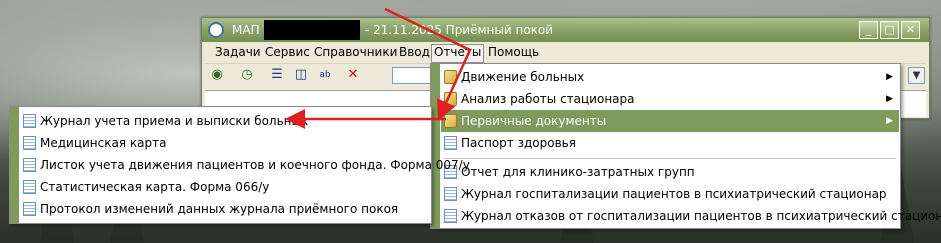  What do you see at coordinates (427, 29) in the screenshot?
I see `annotation-arrow-to-reports` at bounding box center [427, 29].